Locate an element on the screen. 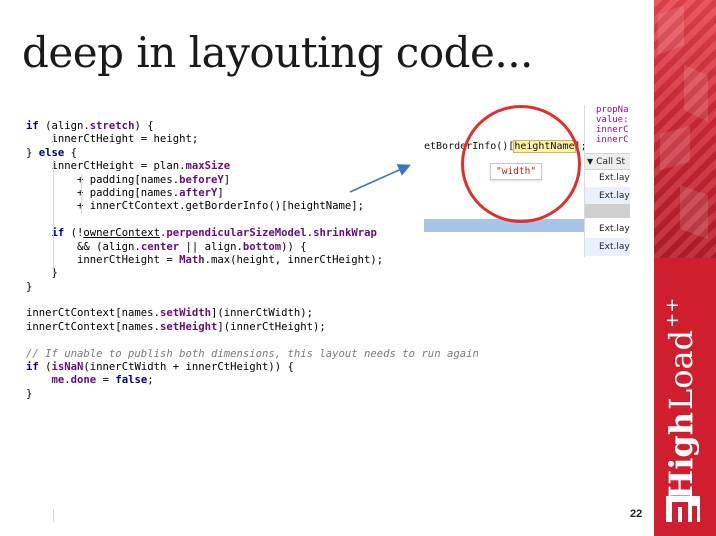  code-token: setWidth is located at coordinates (185, 313).